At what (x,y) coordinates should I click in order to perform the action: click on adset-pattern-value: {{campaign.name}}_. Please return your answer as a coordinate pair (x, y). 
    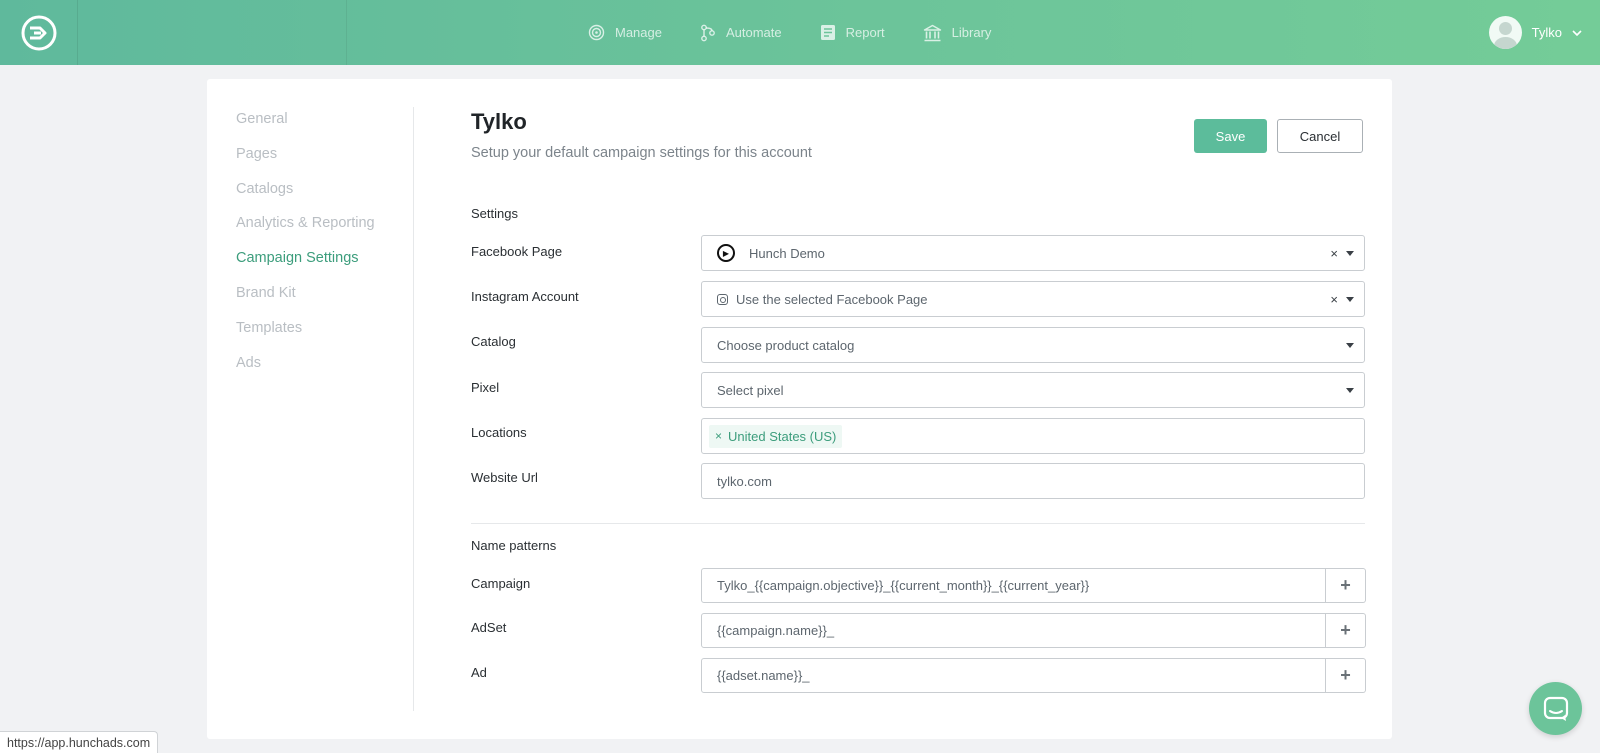
    Looking at the image, I should click on (776, 630).